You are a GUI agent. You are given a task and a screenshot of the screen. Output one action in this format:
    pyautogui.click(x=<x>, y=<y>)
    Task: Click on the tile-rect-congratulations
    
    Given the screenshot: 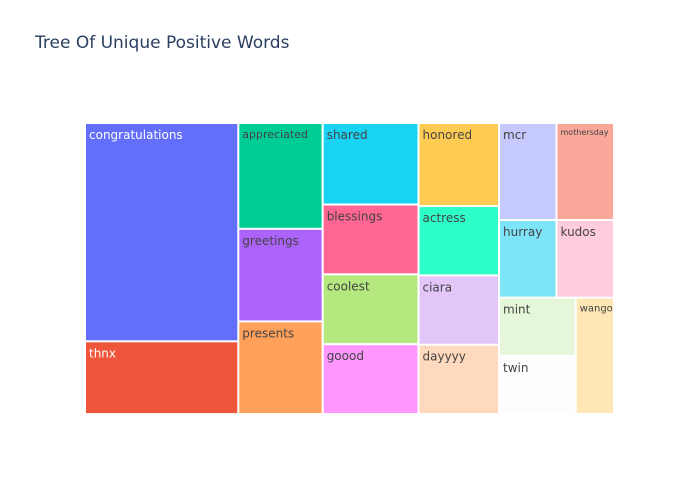 What is the action you would take?
    pyautogui.click(x=162, y=232)
    